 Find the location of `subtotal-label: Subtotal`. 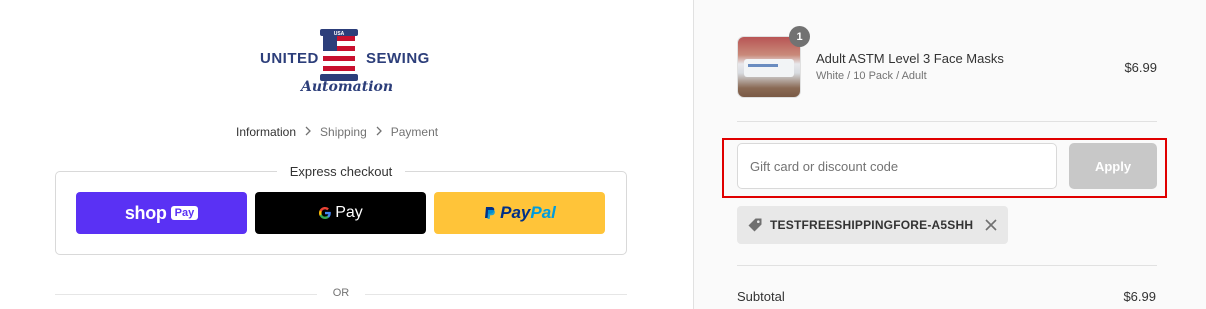

subtotal-label: Subtotal is located at coordinates (761, 296).